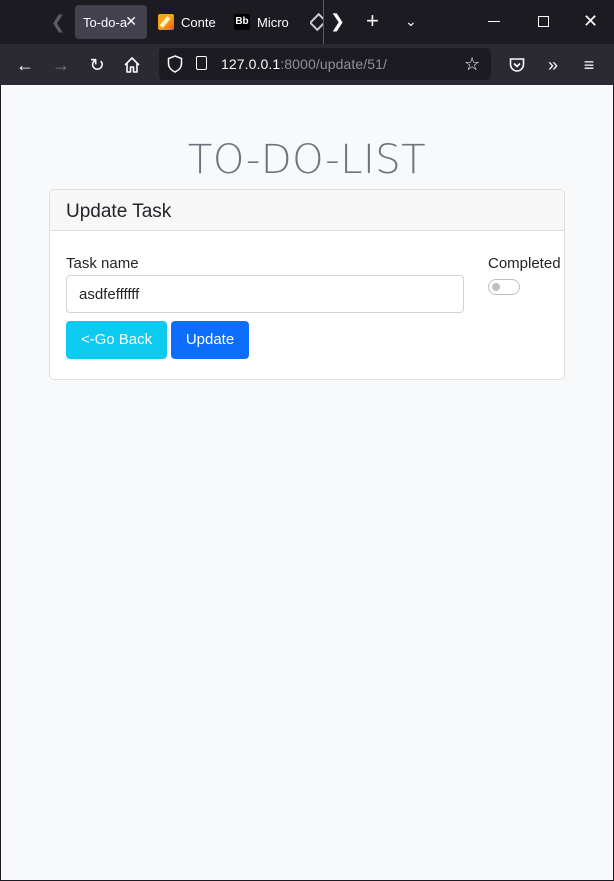  What do you see at coordinates (307, 160) in the screenshot?
I see `page-title: TO-DO-LIST` at bounding box center [307, 160].